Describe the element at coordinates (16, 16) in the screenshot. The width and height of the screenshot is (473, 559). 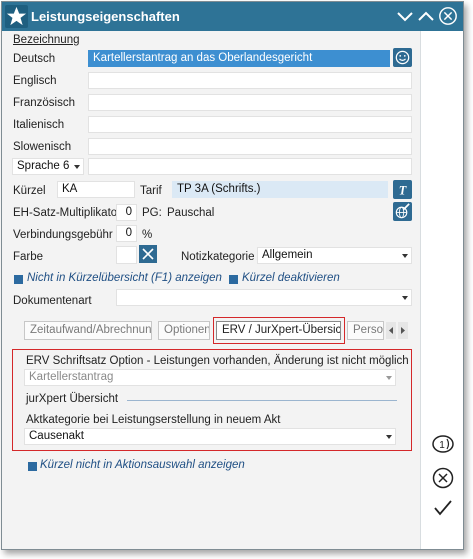
I see `star-icon` at that location.